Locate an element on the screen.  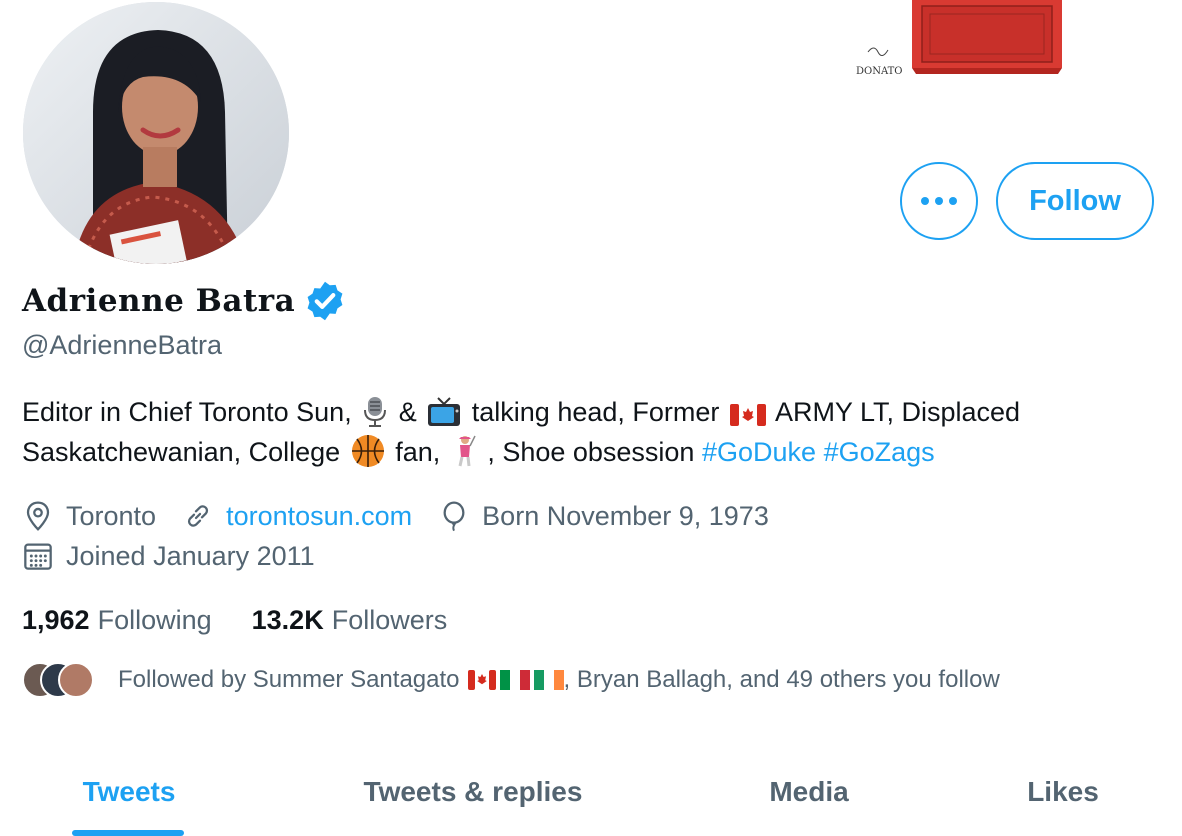
profile-tabs: Tweets Tweets & replies Media Likes is located at coordinates (591, 793).